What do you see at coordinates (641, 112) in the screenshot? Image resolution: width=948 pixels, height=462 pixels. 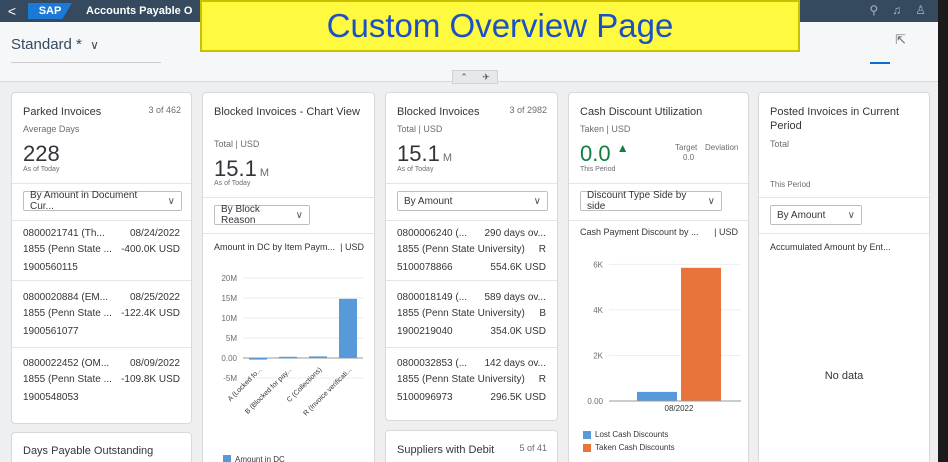 I see `card-title: Cash Discount Utilization` at bounding box center [641, 112].